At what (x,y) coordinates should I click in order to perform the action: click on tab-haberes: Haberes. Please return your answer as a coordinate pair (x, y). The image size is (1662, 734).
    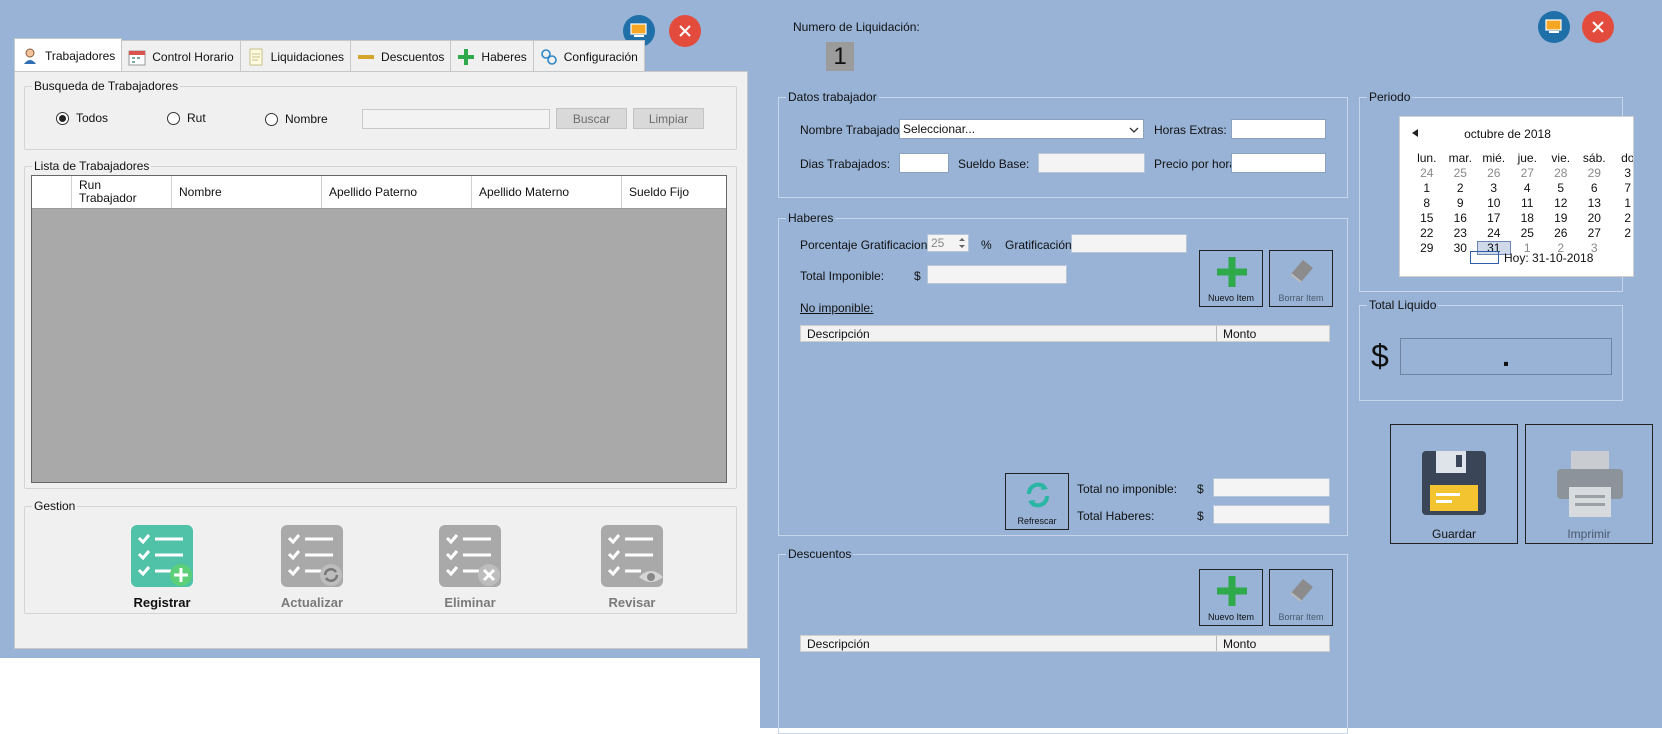
    Looking at the image, I should click on (492, 56).